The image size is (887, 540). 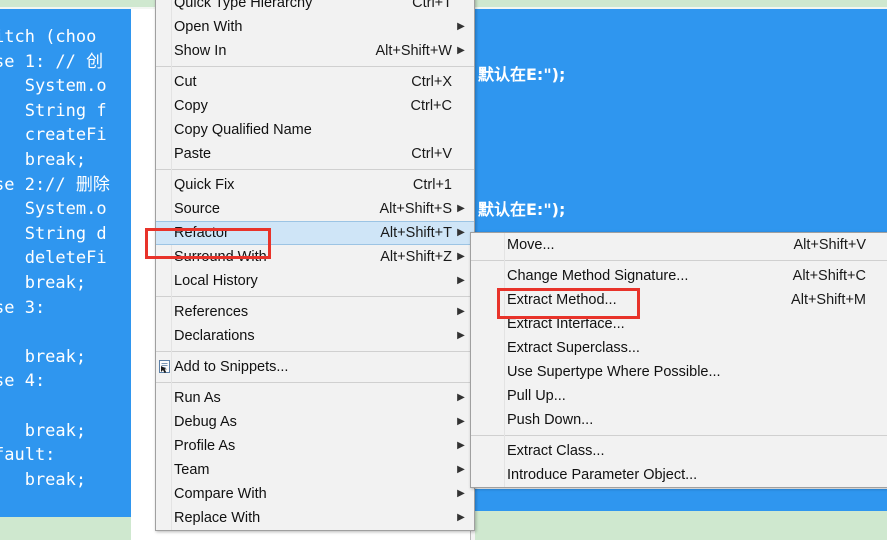 I want to click on code-text-right-line-2: 默认在E:");, so click(x=522, y=209).